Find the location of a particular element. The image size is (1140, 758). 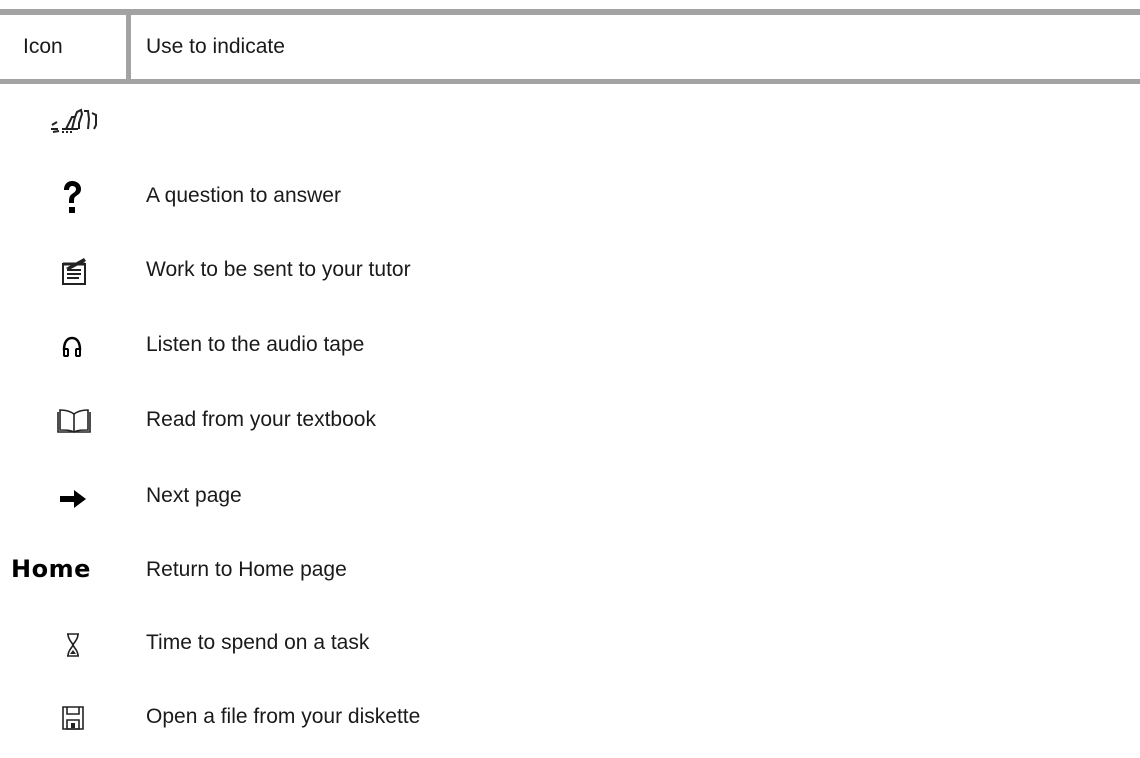

home-text-icon: Home is located at coordinates (51, 569).